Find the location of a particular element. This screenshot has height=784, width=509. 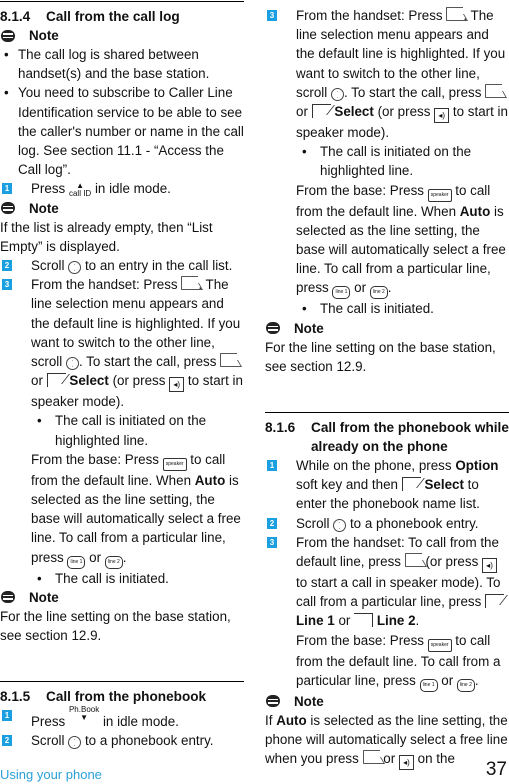

step-1: 1 Press Ph.Book ▼ in idle mode. is located at coordinates (122, 718).